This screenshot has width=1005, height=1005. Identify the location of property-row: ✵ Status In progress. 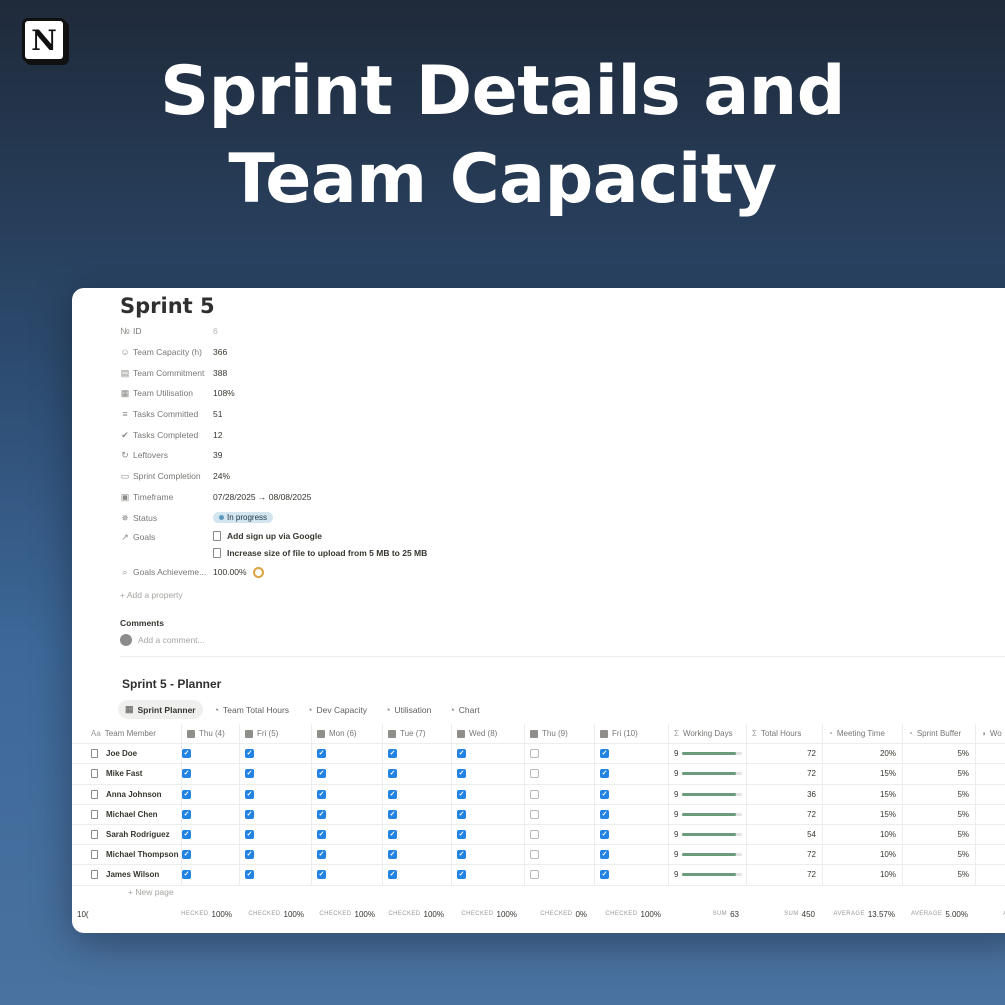
(273, 517).